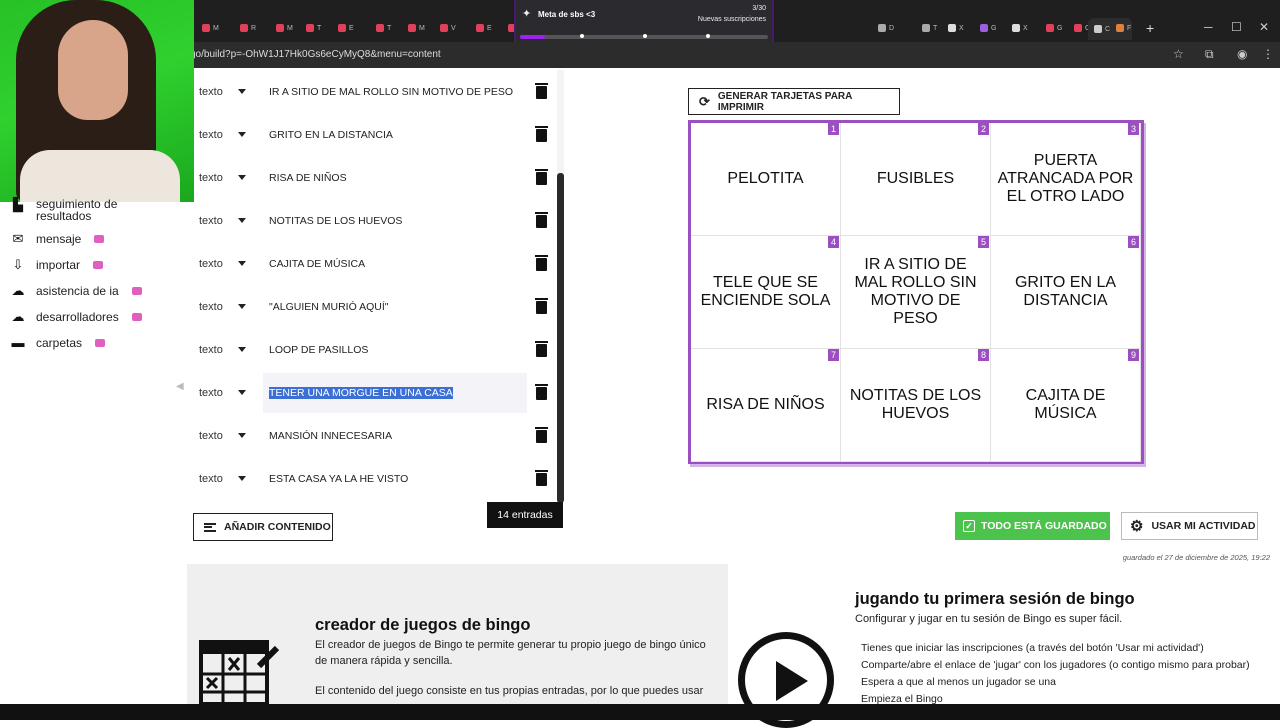 Image resolution: width=1280 pixels, height=728 pixels. What do you see at coordinates (1208, 27) in the screenshot?
I see `minimize-button: ─` at bounding box center [1208, 27].